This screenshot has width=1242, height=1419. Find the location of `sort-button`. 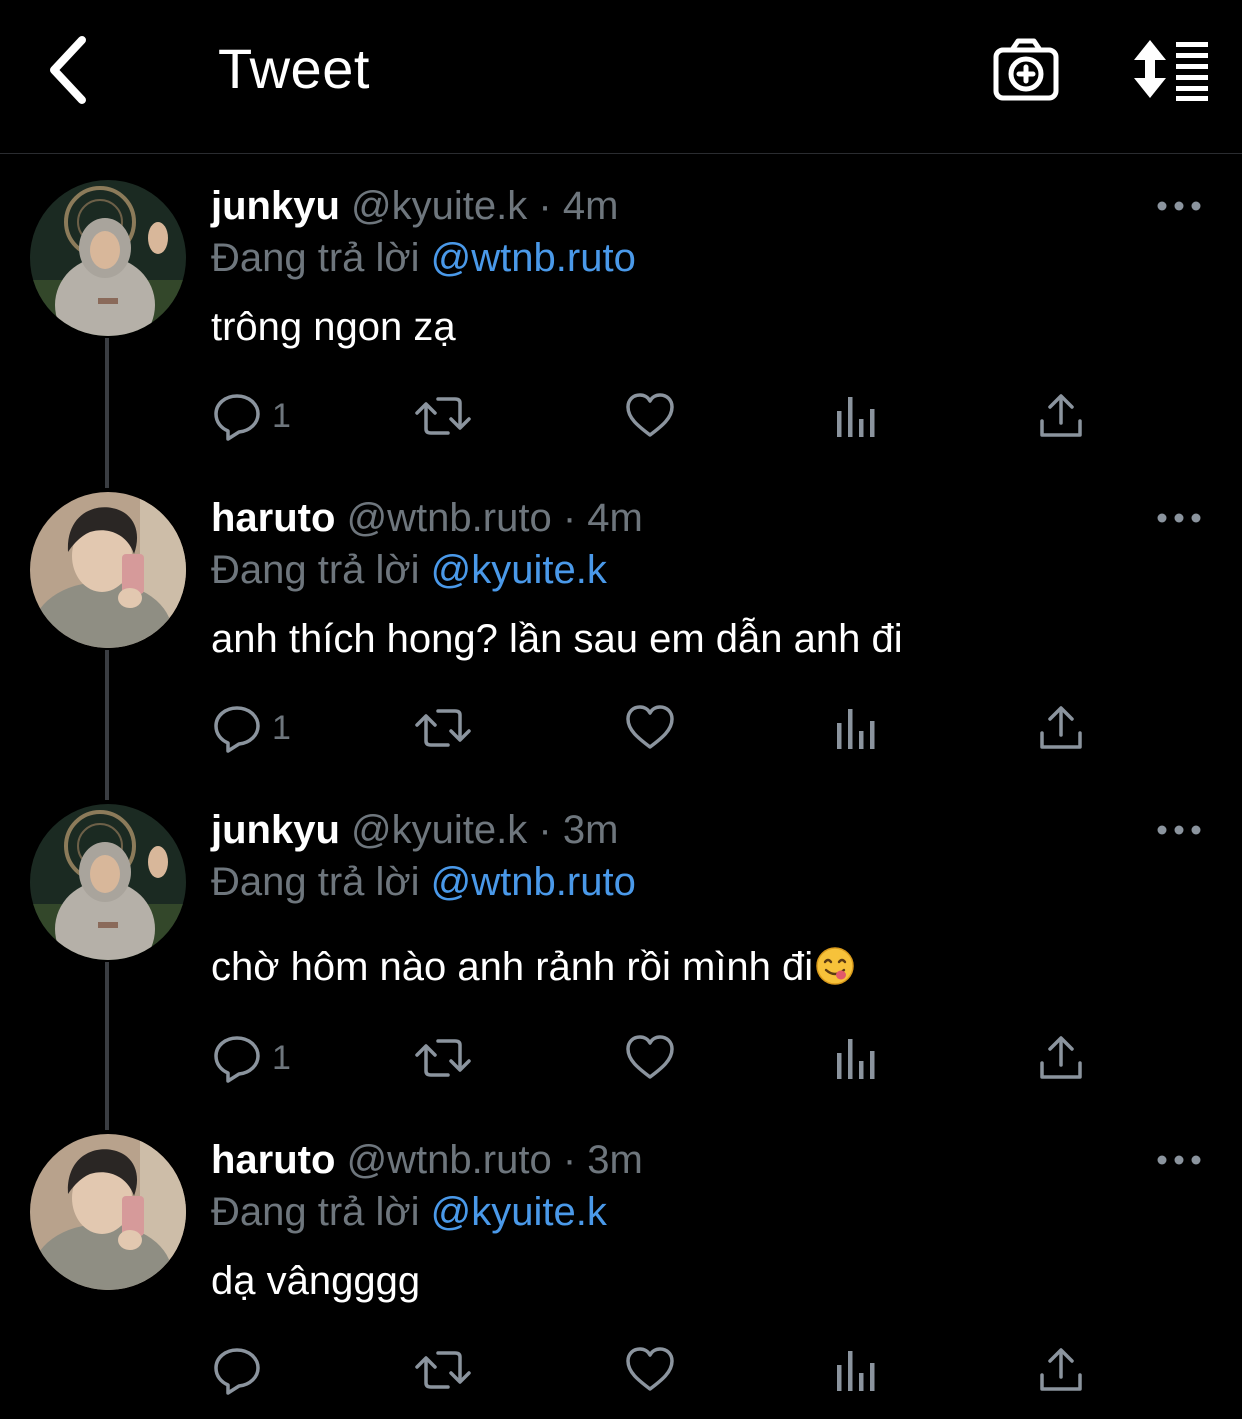

sort-button is located at coordinates (1170, 69).